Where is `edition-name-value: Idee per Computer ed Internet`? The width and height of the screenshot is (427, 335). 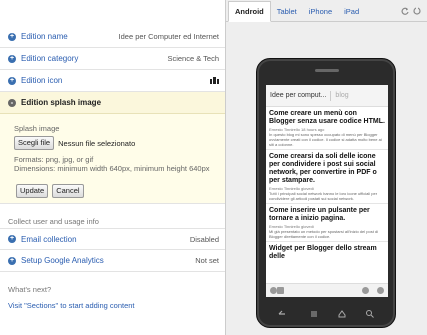
edition-name-value: Idee per Computer ed Internet is located at coordinates (168, 36).